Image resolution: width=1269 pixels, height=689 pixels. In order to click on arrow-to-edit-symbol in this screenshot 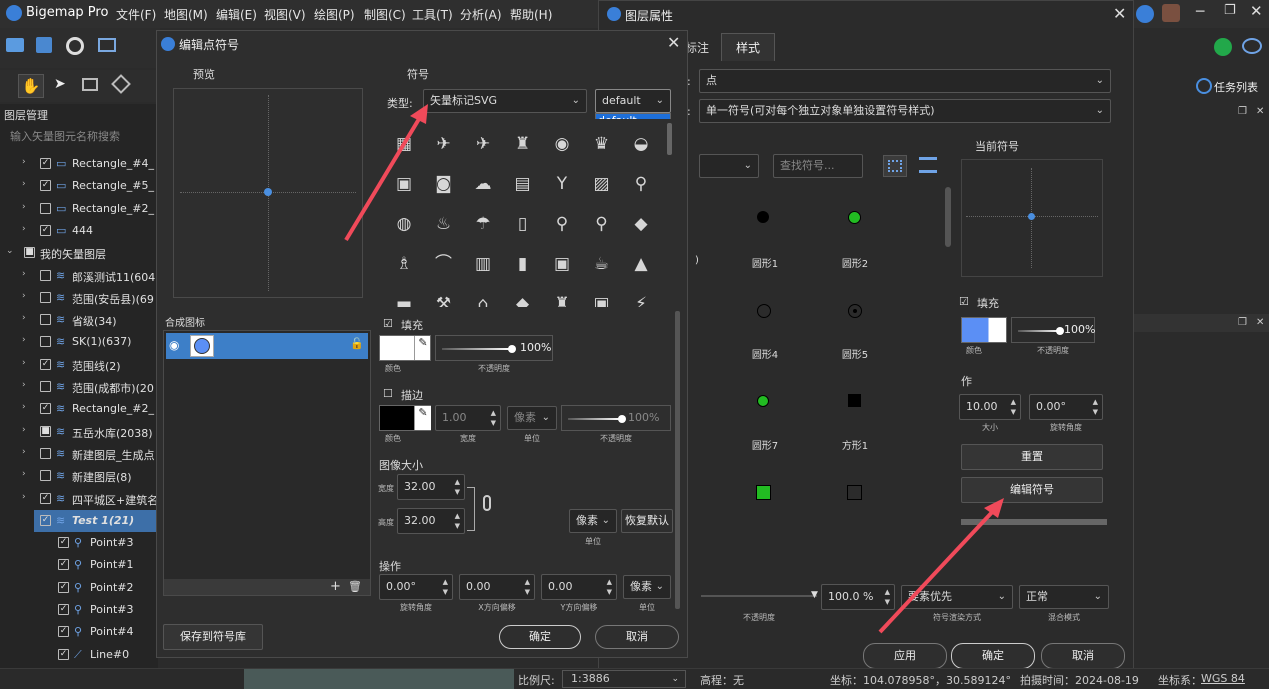, I will do `click(938, 570)`.